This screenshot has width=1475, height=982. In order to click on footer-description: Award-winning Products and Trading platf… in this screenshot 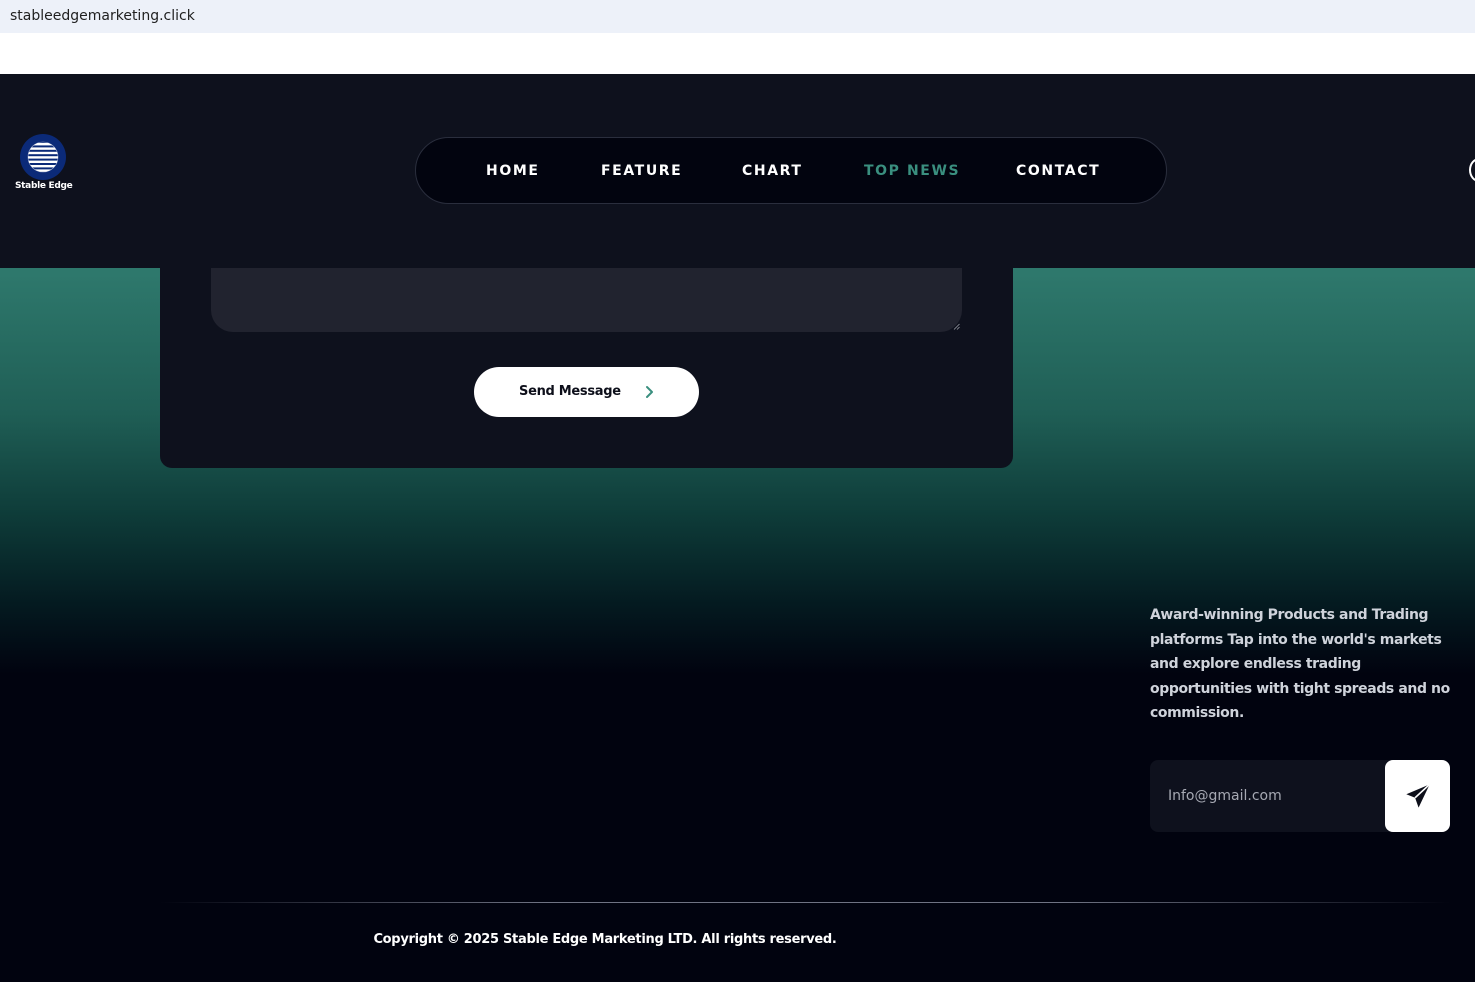, I will do `click(1300, 664)`.